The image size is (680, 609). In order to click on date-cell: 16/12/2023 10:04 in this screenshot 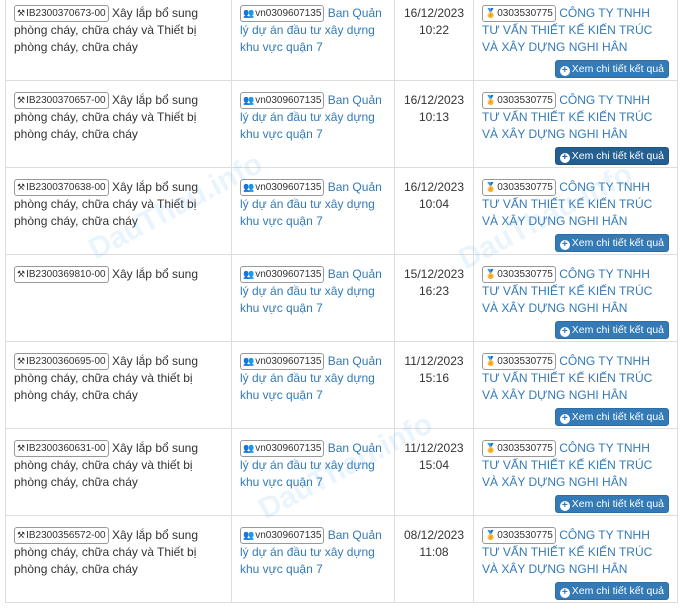, I will do `click(434, 211)`.